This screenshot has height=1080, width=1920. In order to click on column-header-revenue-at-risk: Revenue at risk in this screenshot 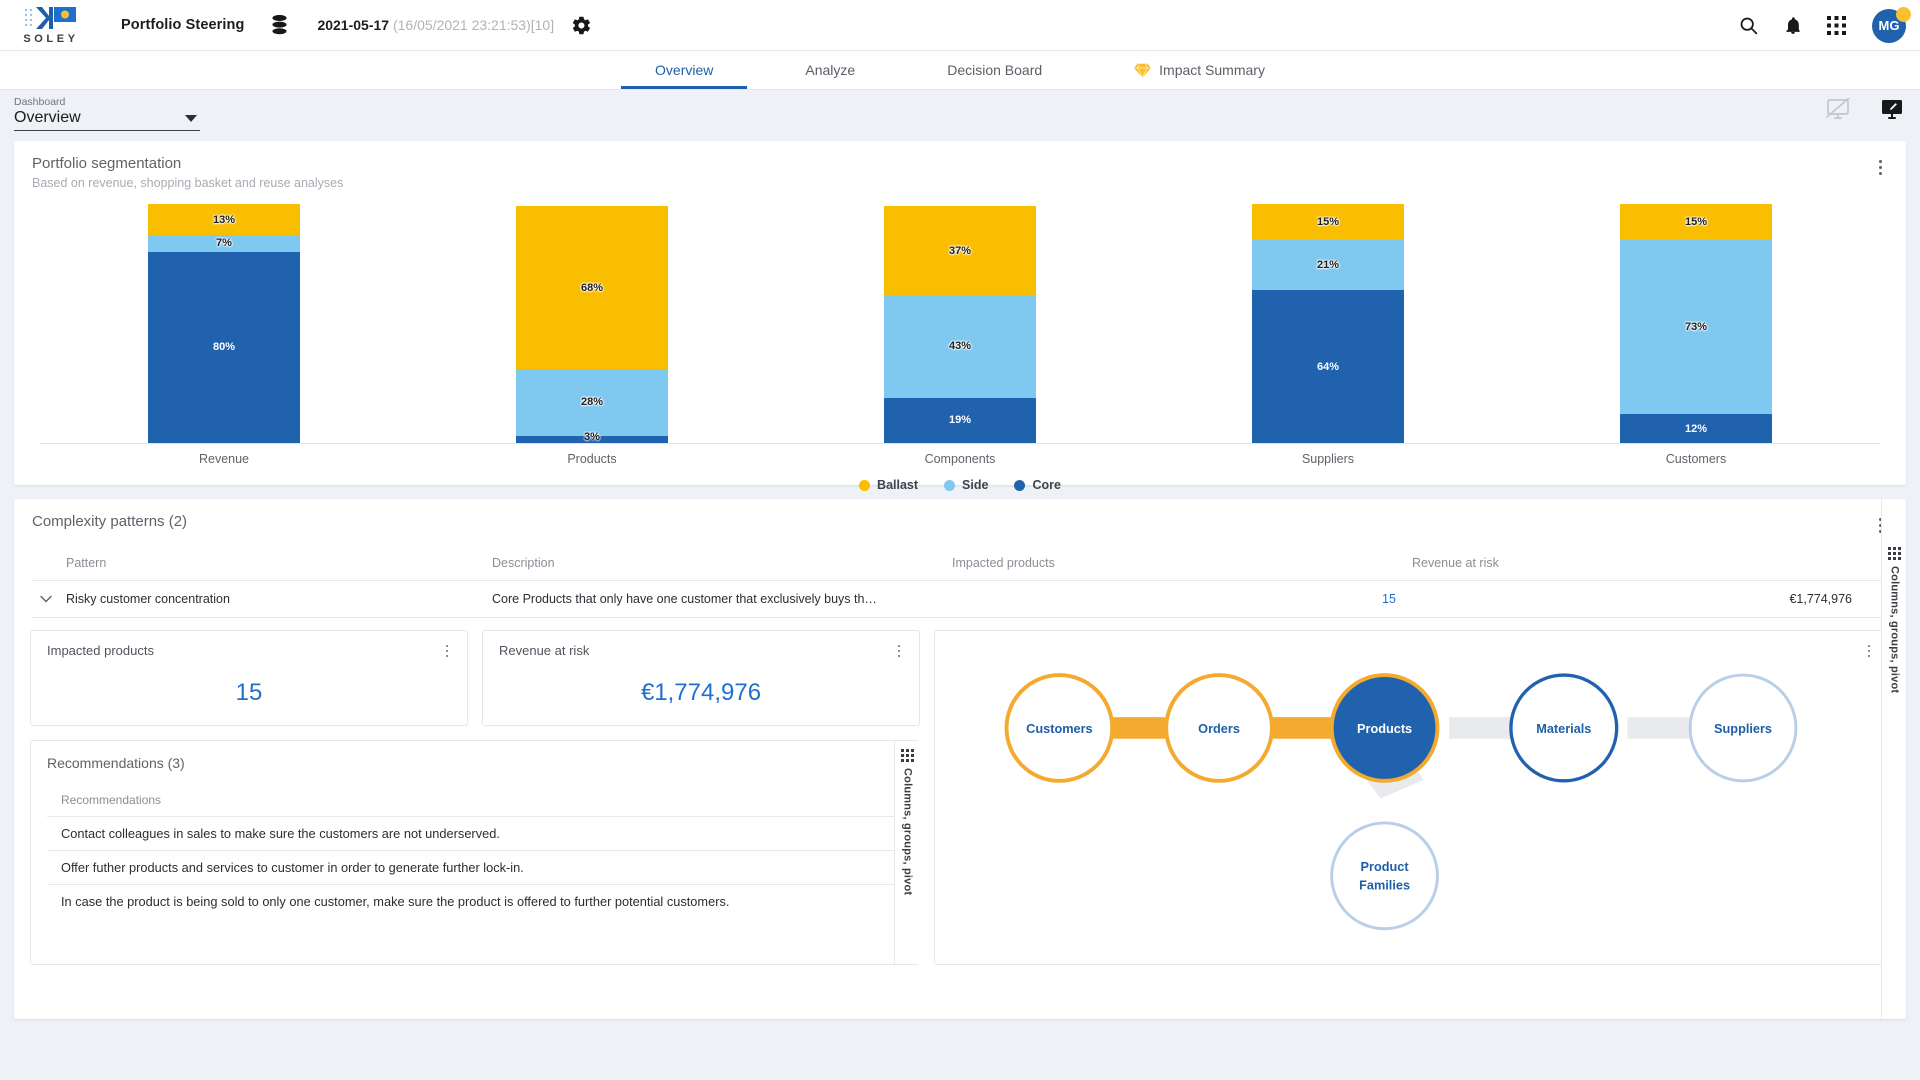, I will do `click(1650, 563)`.